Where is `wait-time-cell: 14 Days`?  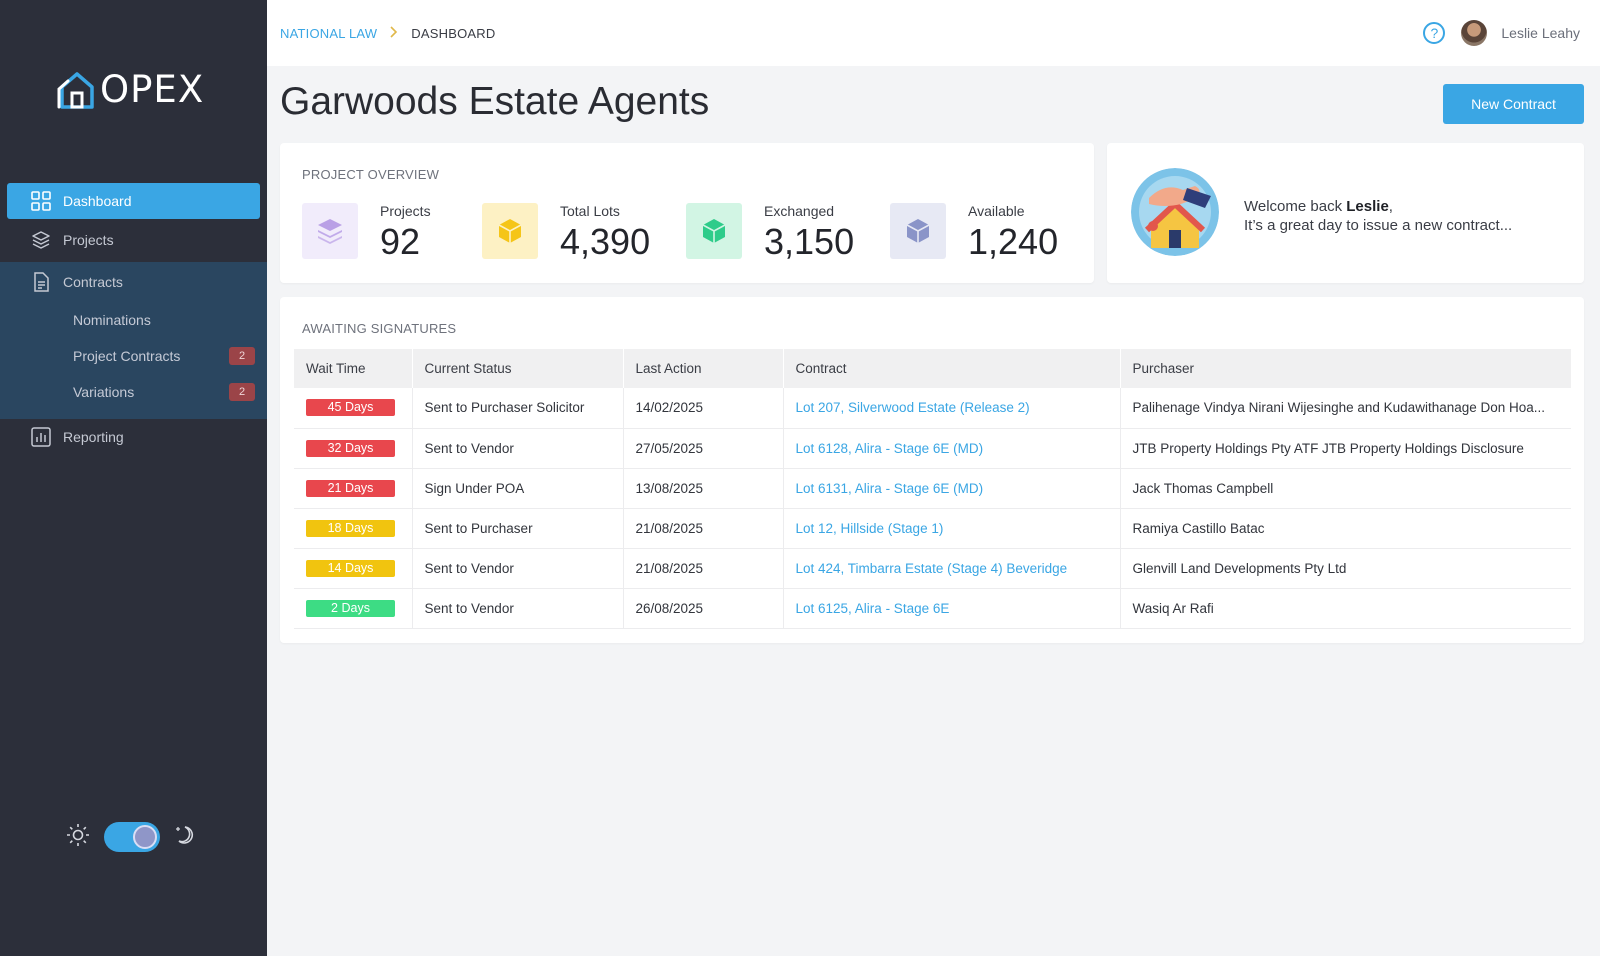 wait-time-cell: 14 Days is located at coordinates (353, 568).